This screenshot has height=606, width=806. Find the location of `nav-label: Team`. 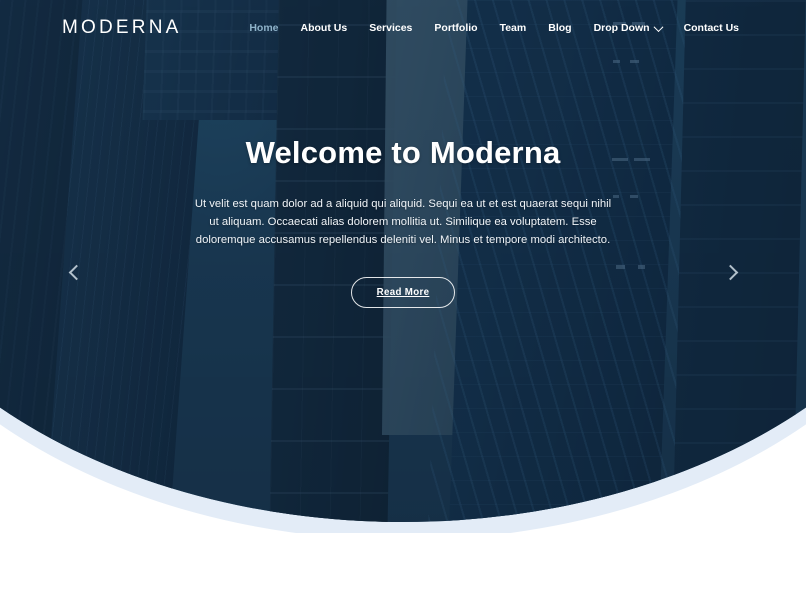

nav-label: Team is located at coordinates (513, 28).